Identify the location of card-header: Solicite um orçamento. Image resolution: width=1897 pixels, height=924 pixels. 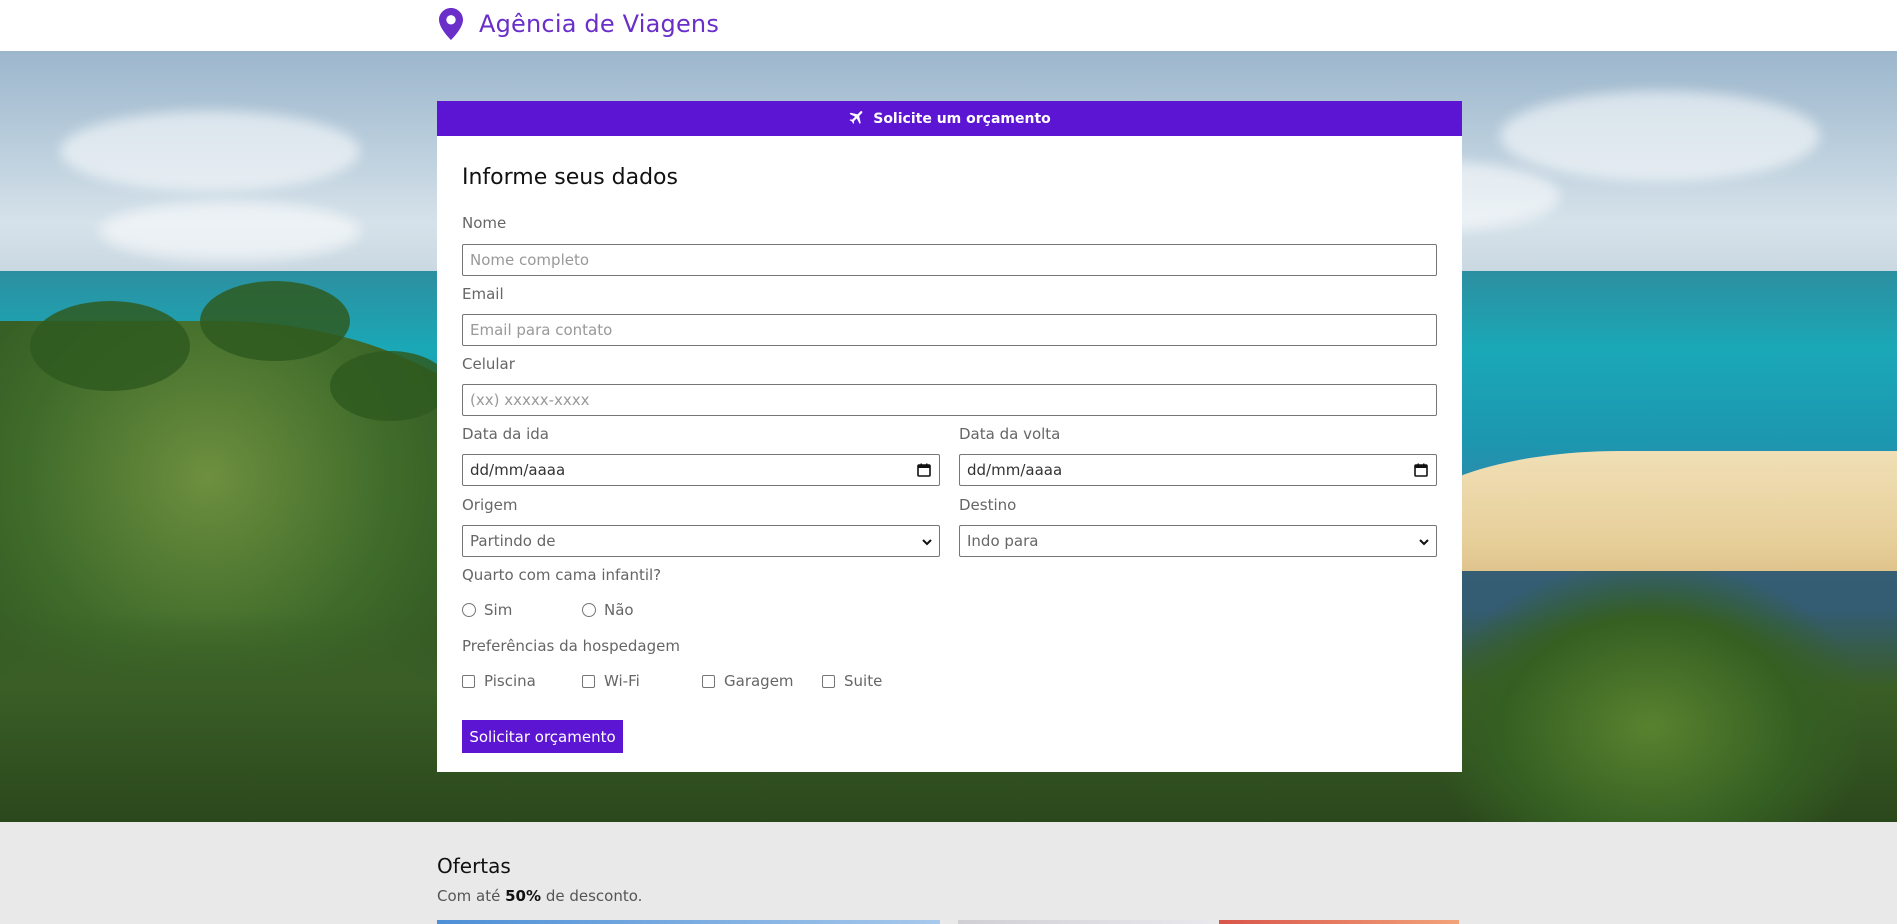
(949, 118).